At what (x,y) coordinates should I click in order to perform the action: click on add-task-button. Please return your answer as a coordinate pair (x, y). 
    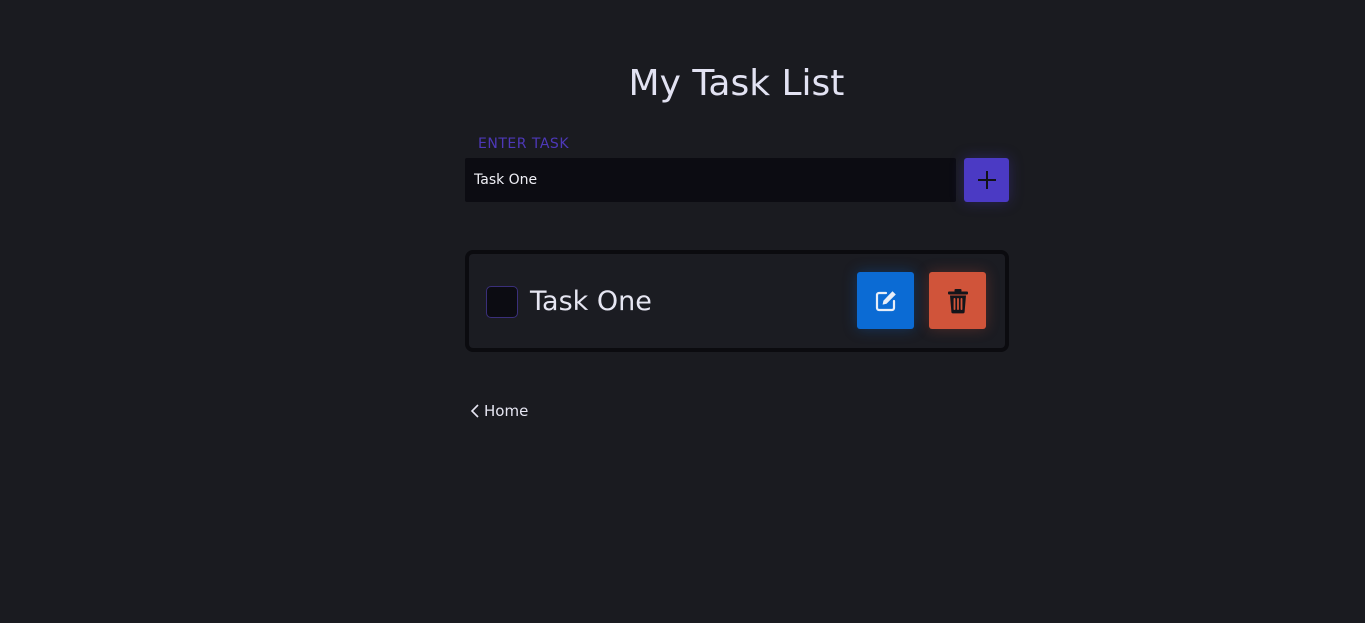
    Looking at the image, I should click on (986, 180).